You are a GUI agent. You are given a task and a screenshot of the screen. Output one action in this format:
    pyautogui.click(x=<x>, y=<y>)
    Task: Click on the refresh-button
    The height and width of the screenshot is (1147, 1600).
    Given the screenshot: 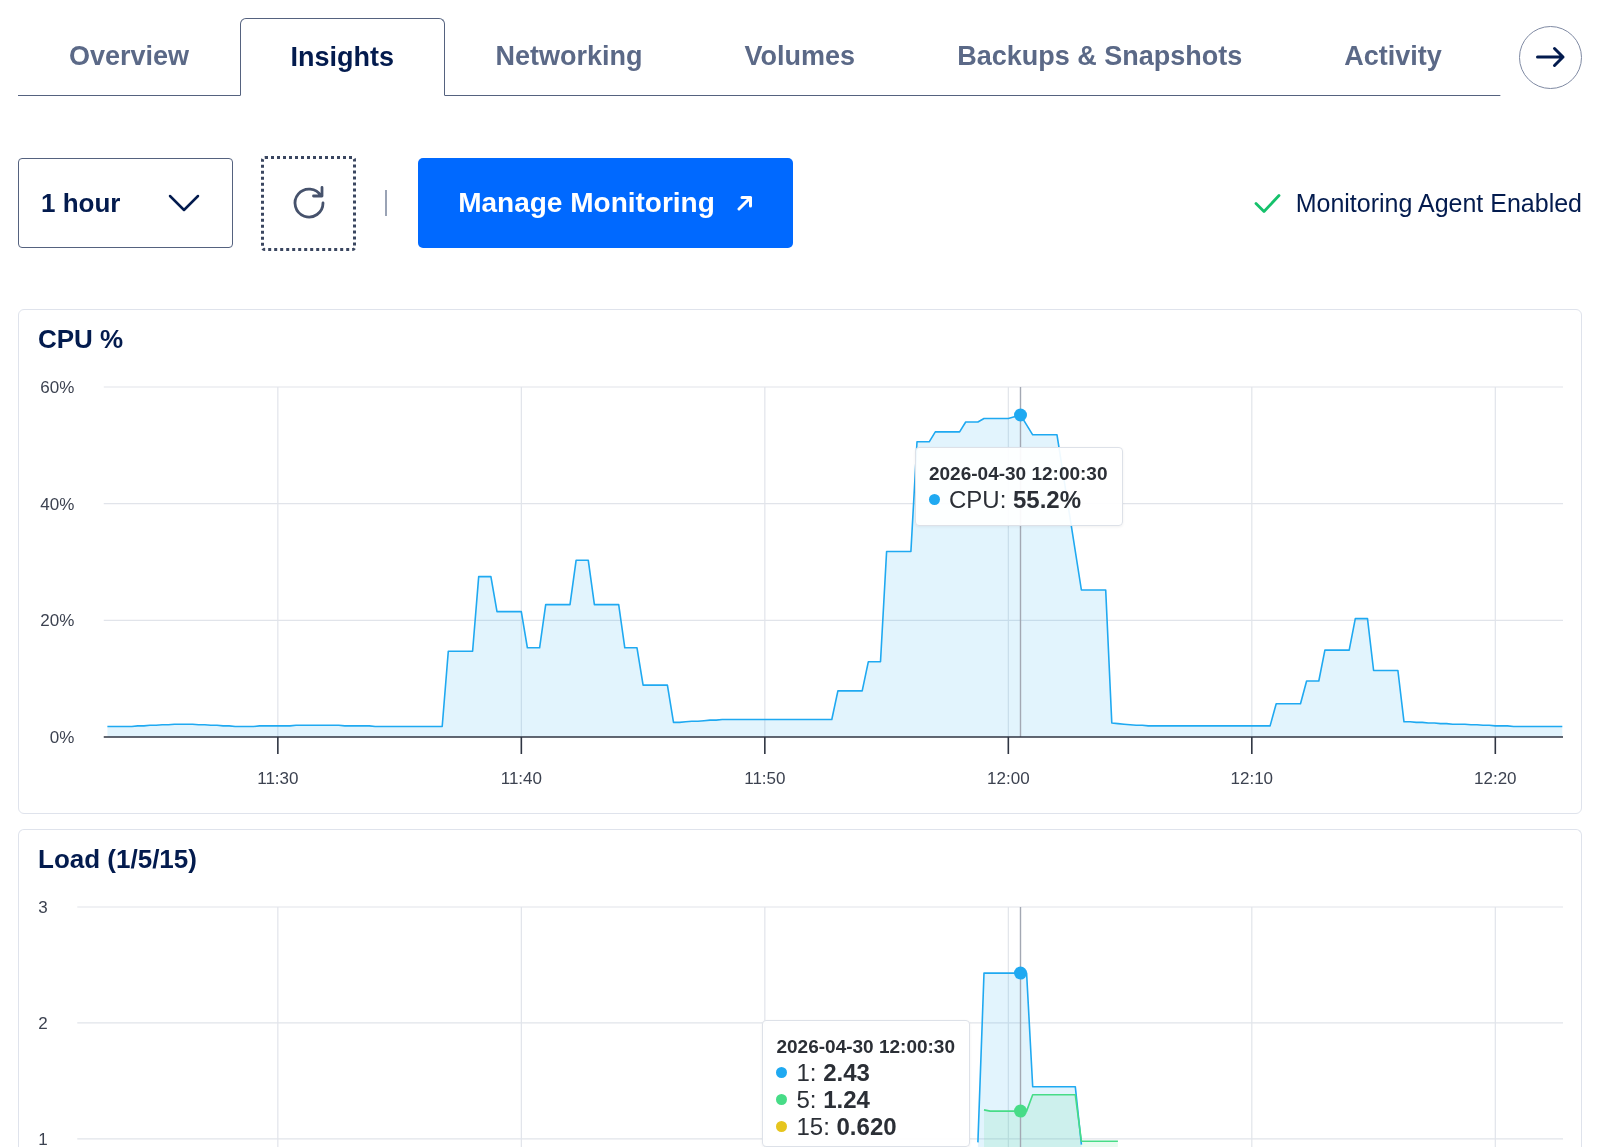 What is the action you would take?
    pyautogui.click(x=308, y=203)
    